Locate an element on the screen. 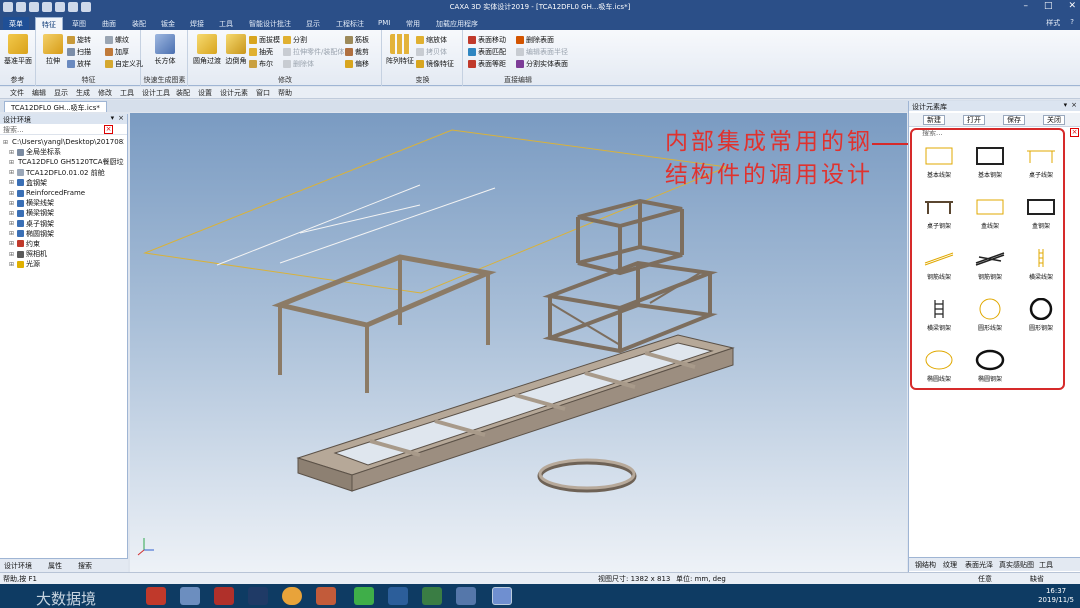  tab-weld: 焊接 is located at coordinates (197, 23).